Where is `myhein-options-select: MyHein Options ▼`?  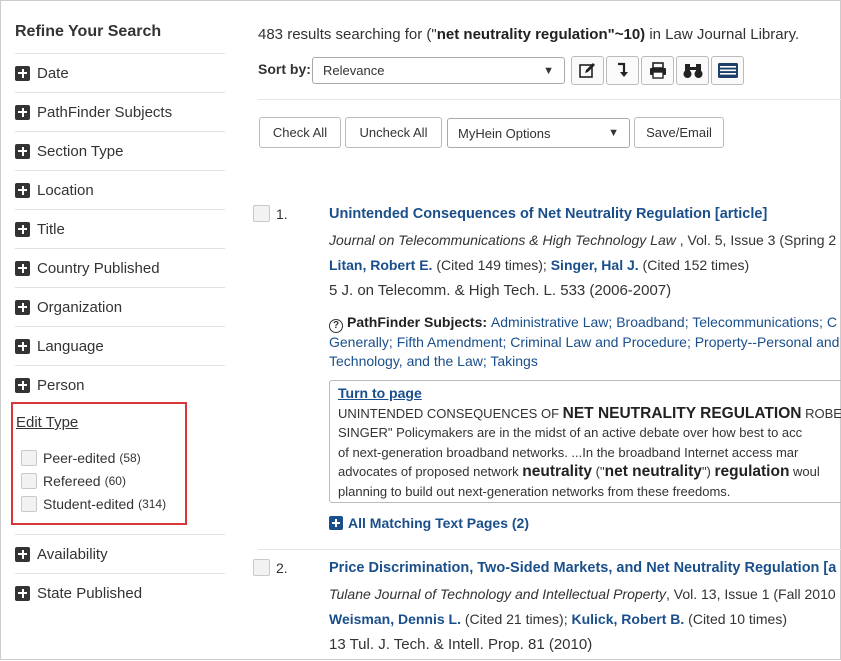
myhein-options-select: MyHein Options ▼ is located at coordinates (538, 133).